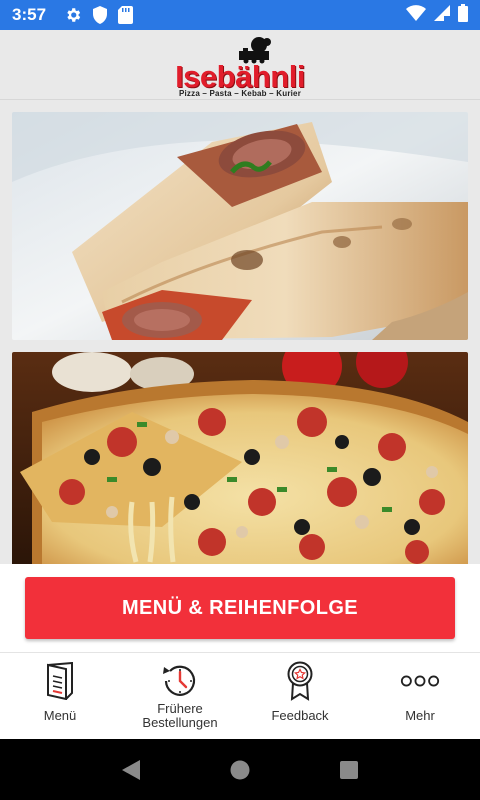  I want to click on recents-icon, so click(349, 770).